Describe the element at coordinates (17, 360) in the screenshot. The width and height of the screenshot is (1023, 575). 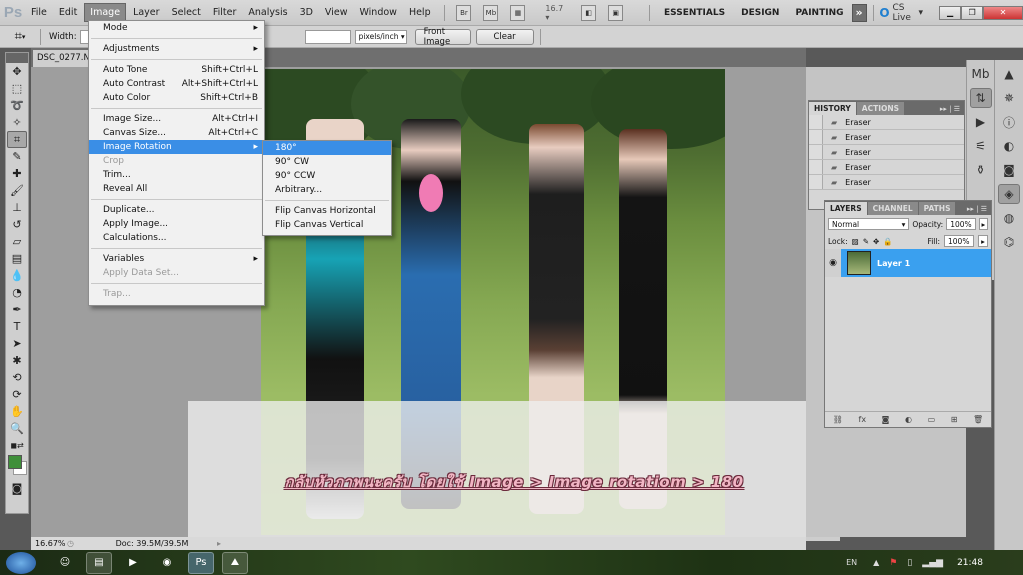
I see `custom-shape-tool-icon: ✱` at that location.